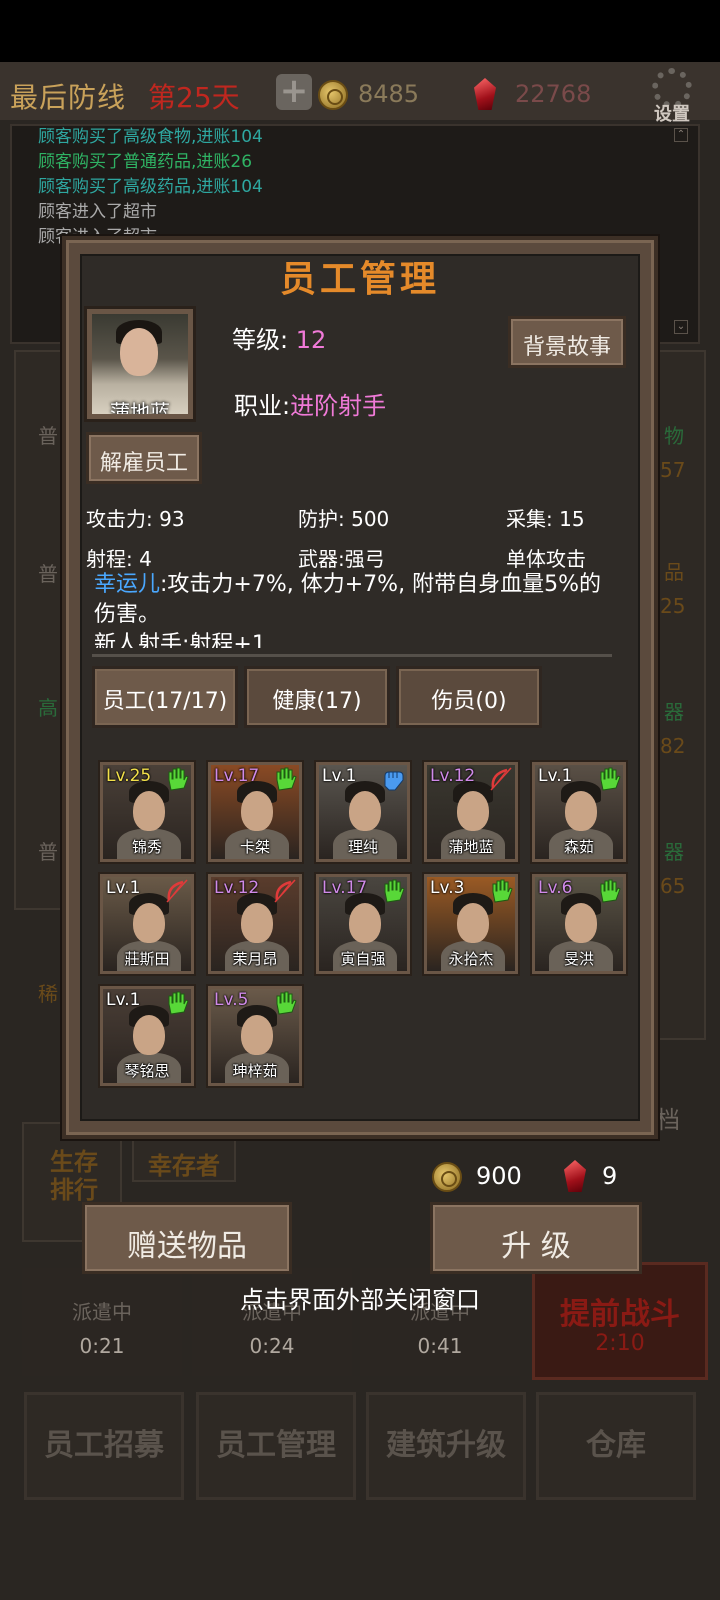  I want to click on employee-card: Lv.1 理纯, so click(363, 812).